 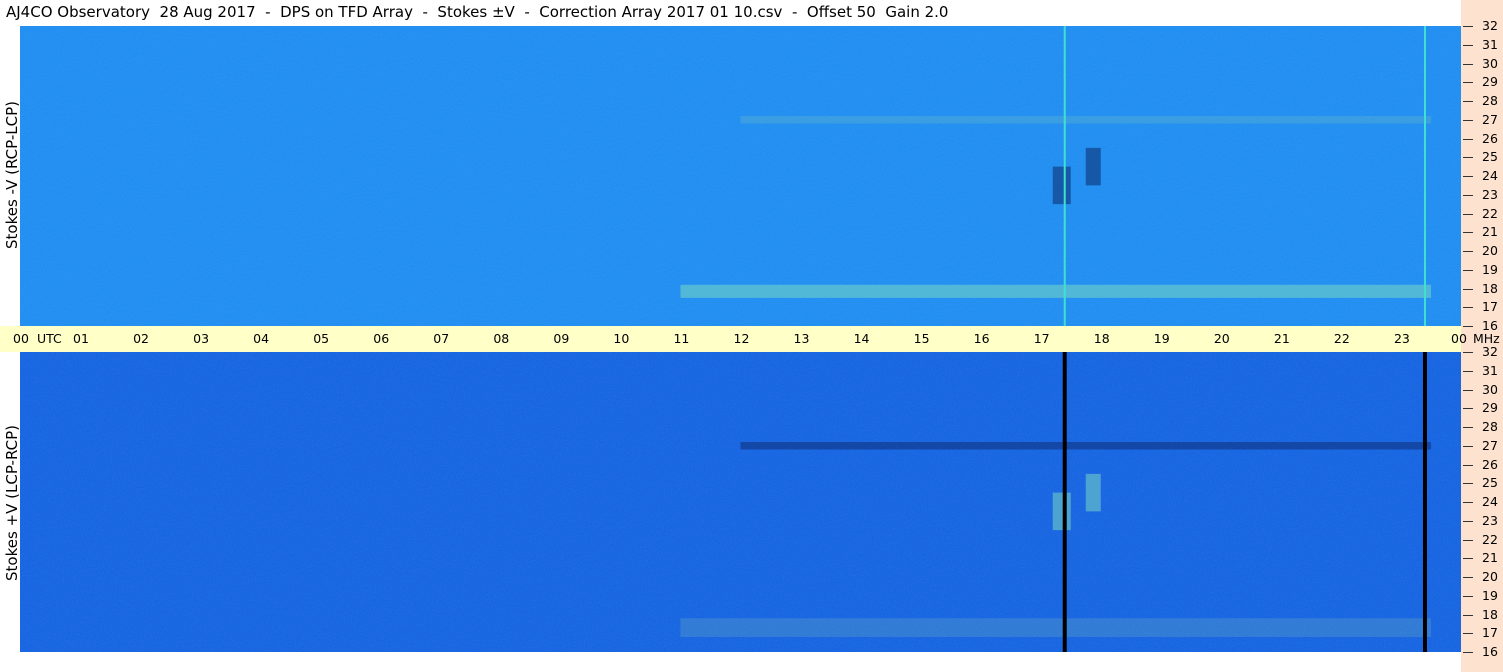 I want to click on hour-tick-label: 02, so click(x=141, y=338).